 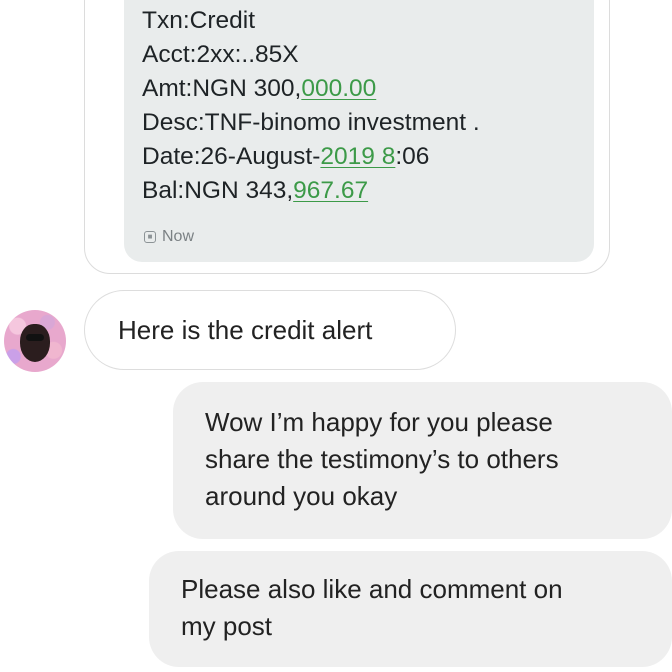 I want to click on avatar-face, so click(x=35, y=343).